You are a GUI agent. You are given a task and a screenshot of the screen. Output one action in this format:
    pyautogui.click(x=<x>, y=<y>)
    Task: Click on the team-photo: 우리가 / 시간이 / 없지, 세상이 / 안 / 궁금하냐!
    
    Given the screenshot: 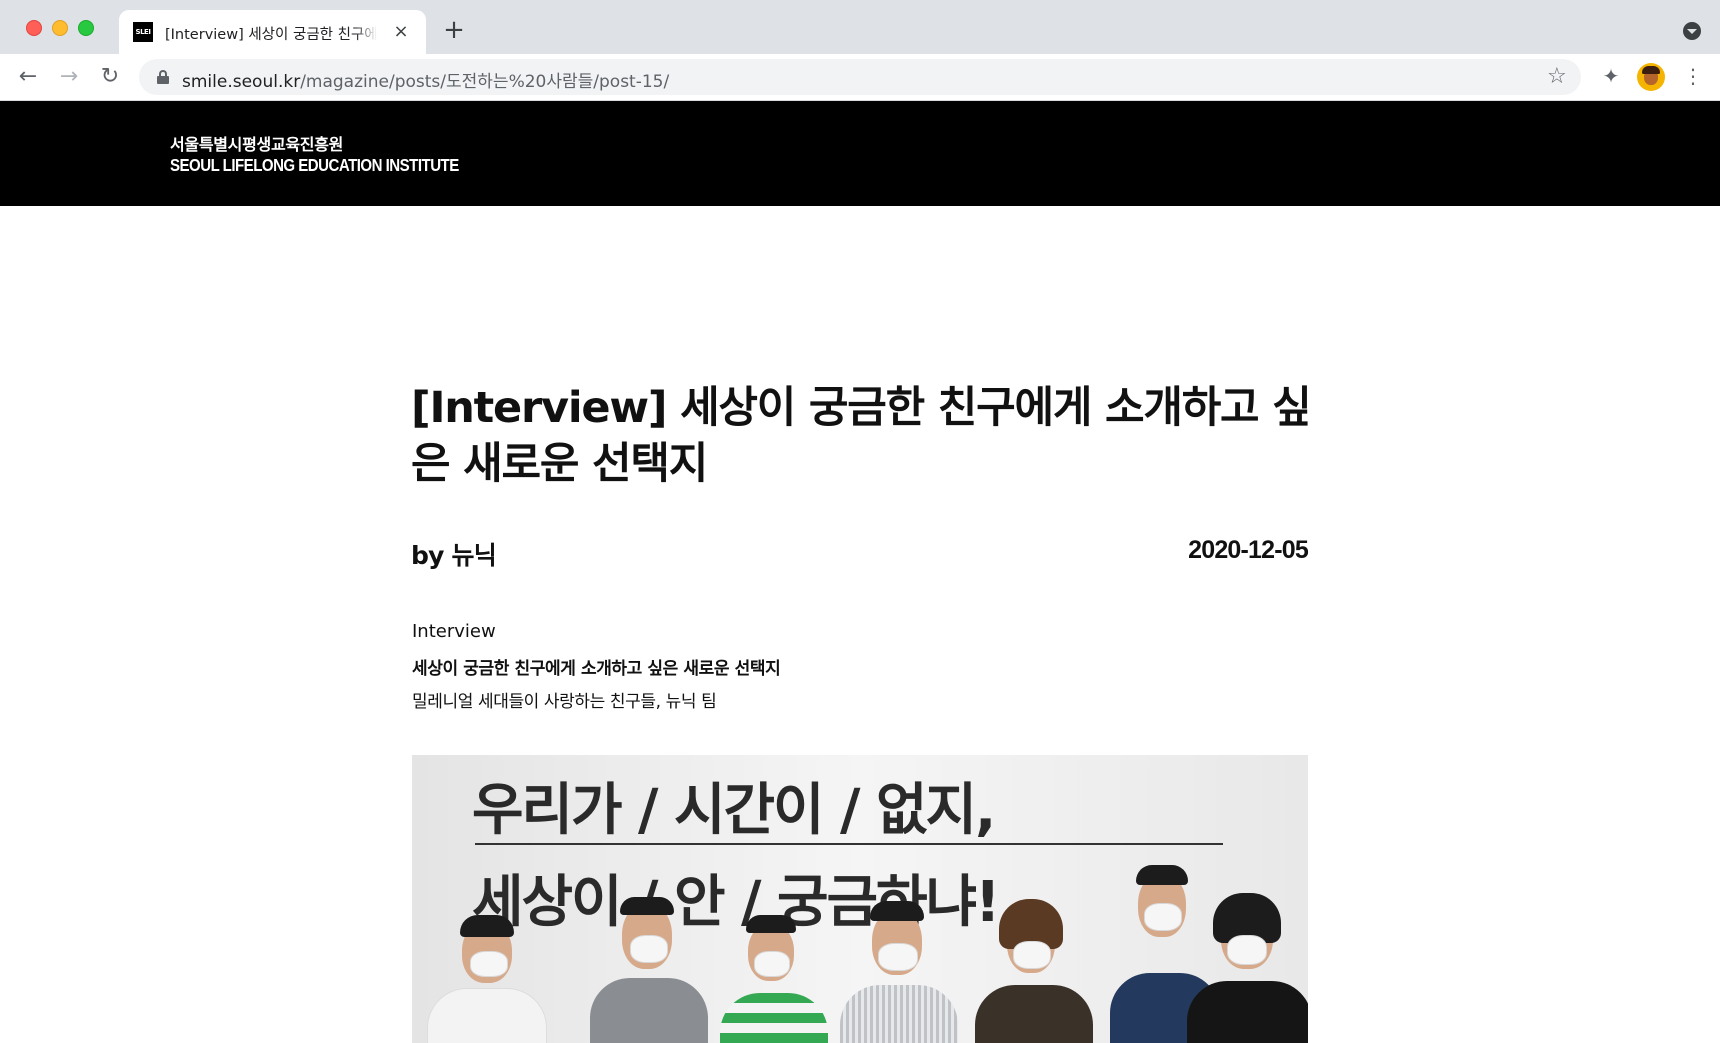 What is the action you would take?
    pyautogui.click(x=860, y=899)
    